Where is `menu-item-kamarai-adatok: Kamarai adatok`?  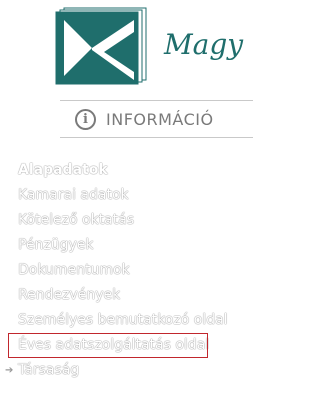 menu-item-kamarai-adatok: Kamarai adatok is located at coordinates (126, 195).